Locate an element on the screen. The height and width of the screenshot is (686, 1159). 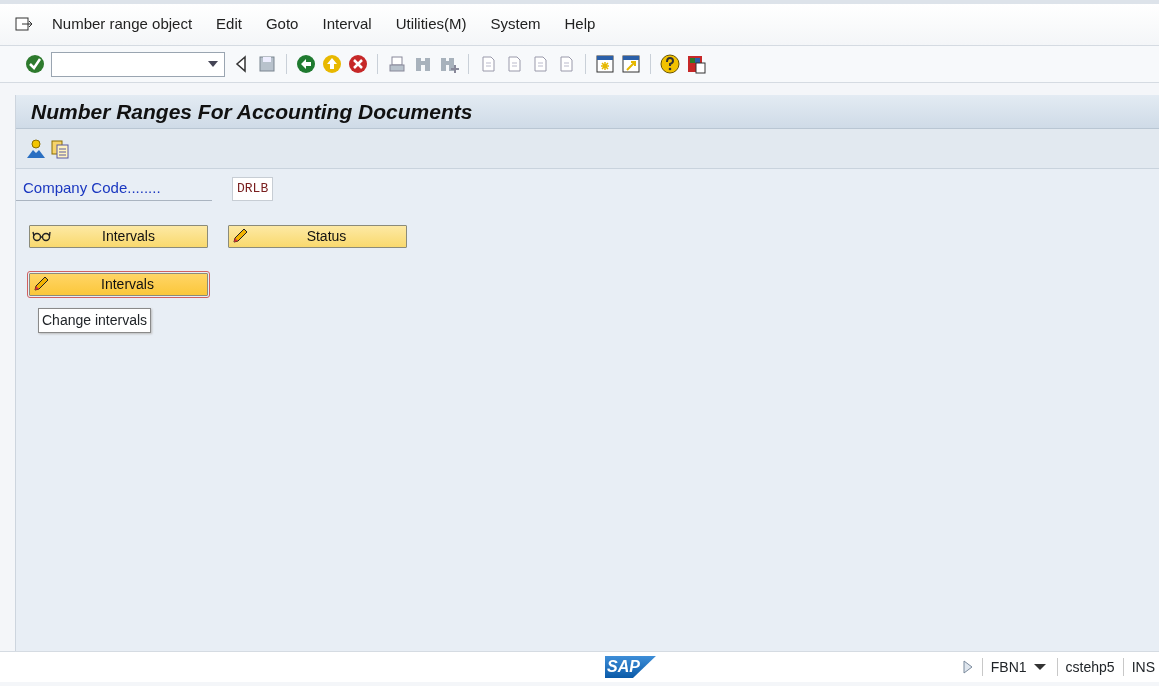
input-mode: INS is located at coordinates (1143, 667).